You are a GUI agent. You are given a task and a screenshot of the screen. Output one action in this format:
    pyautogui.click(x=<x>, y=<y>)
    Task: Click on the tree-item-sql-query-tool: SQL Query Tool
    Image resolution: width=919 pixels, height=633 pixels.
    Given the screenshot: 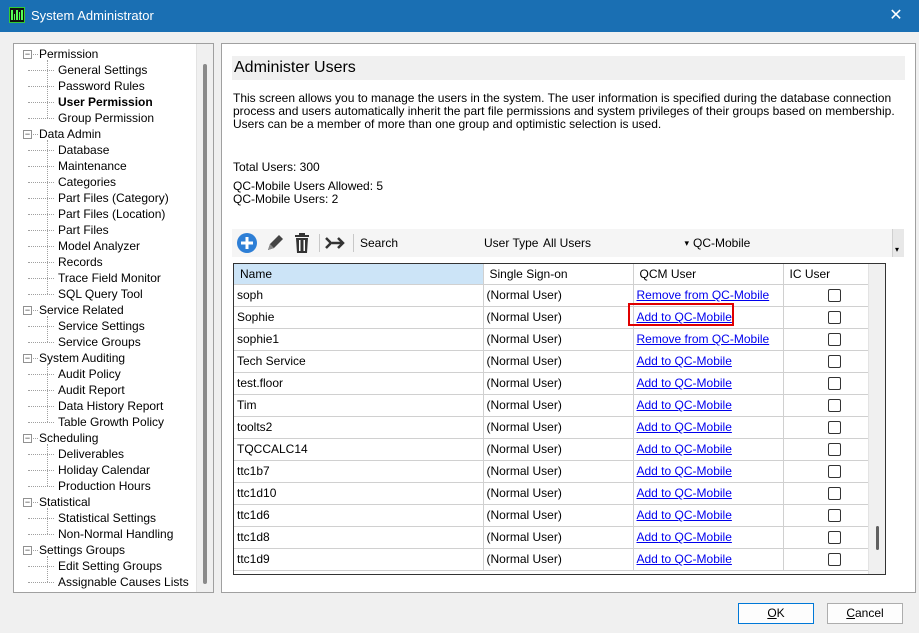 What is the action you would take?
    pyautogui.click(x=105, y=294)
    